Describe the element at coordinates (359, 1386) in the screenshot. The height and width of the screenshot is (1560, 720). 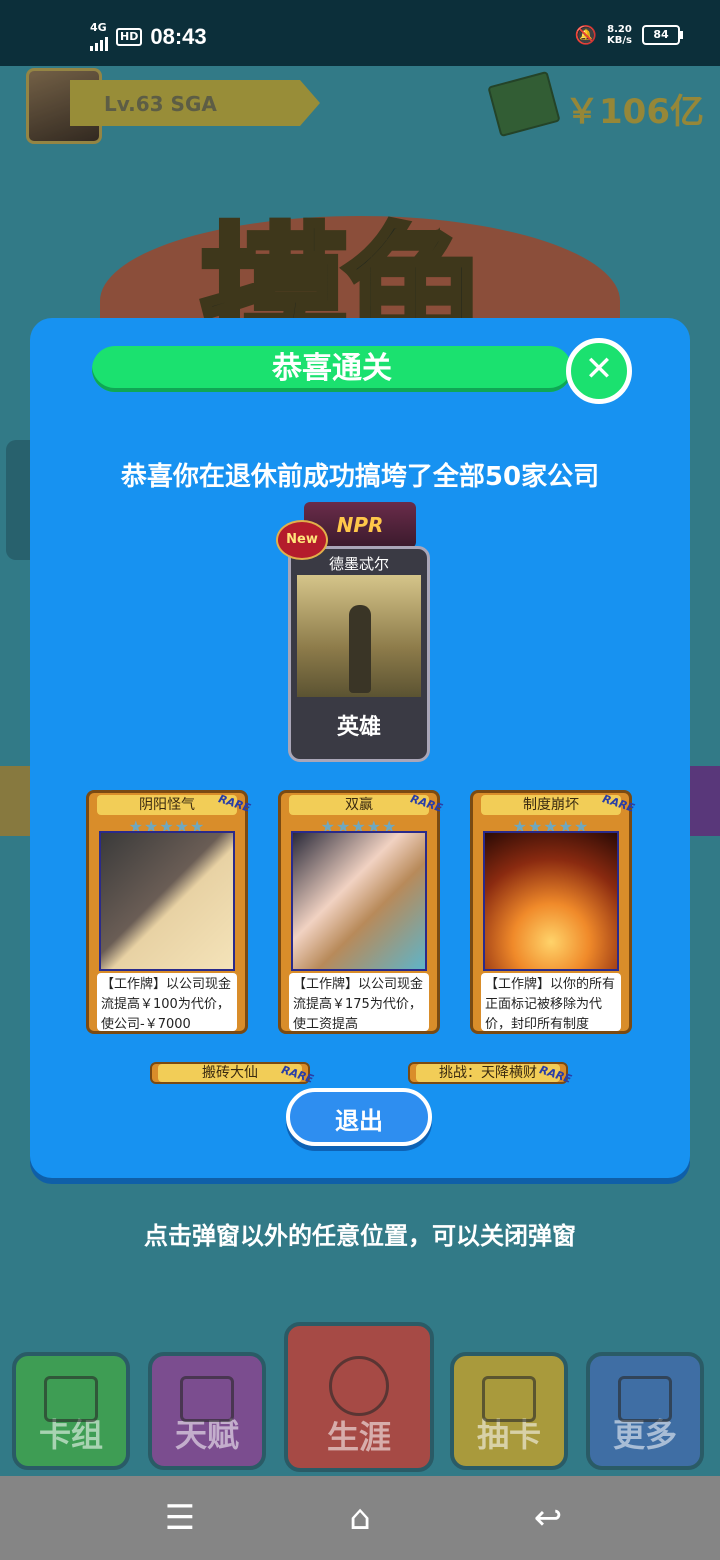
I see `medal-icon` at that location.